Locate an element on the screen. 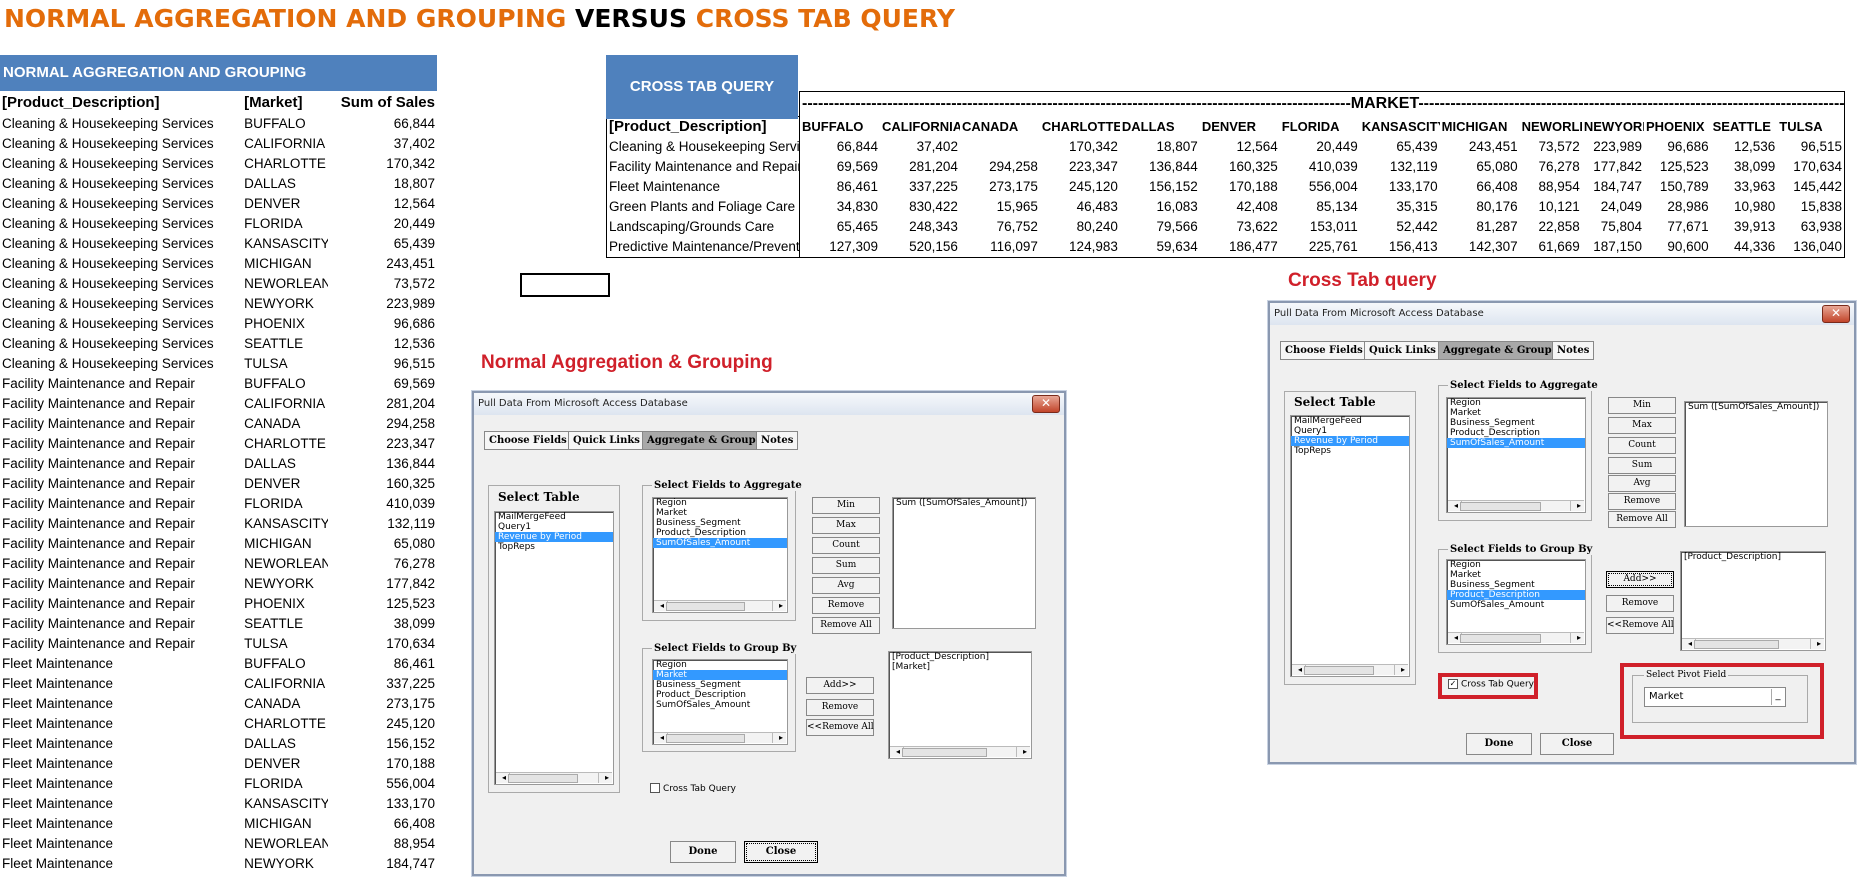 This screenshot has height=878, width=1862. pivot-field-combobox: Market _ is located at coordinates (1715, 697).